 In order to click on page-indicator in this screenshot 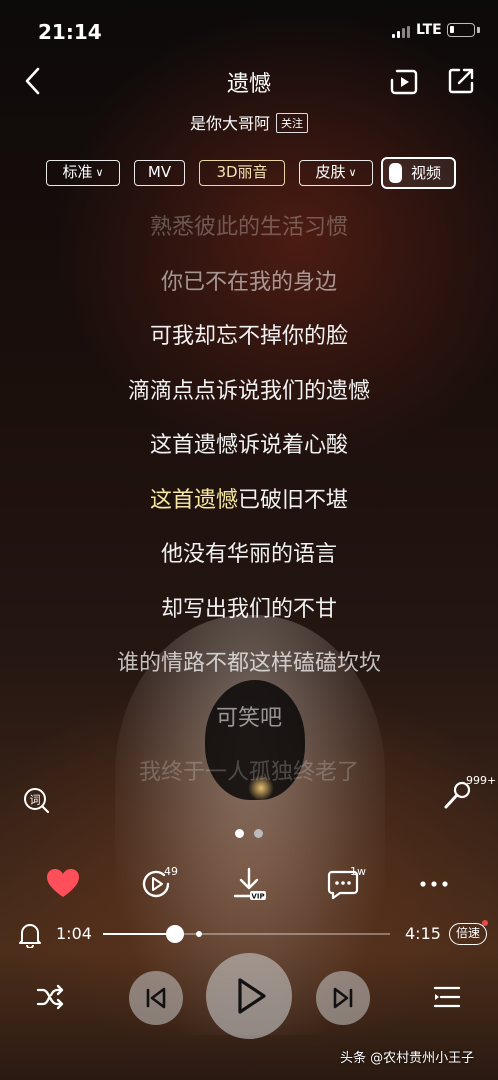, I will do `click(249, 832)`.